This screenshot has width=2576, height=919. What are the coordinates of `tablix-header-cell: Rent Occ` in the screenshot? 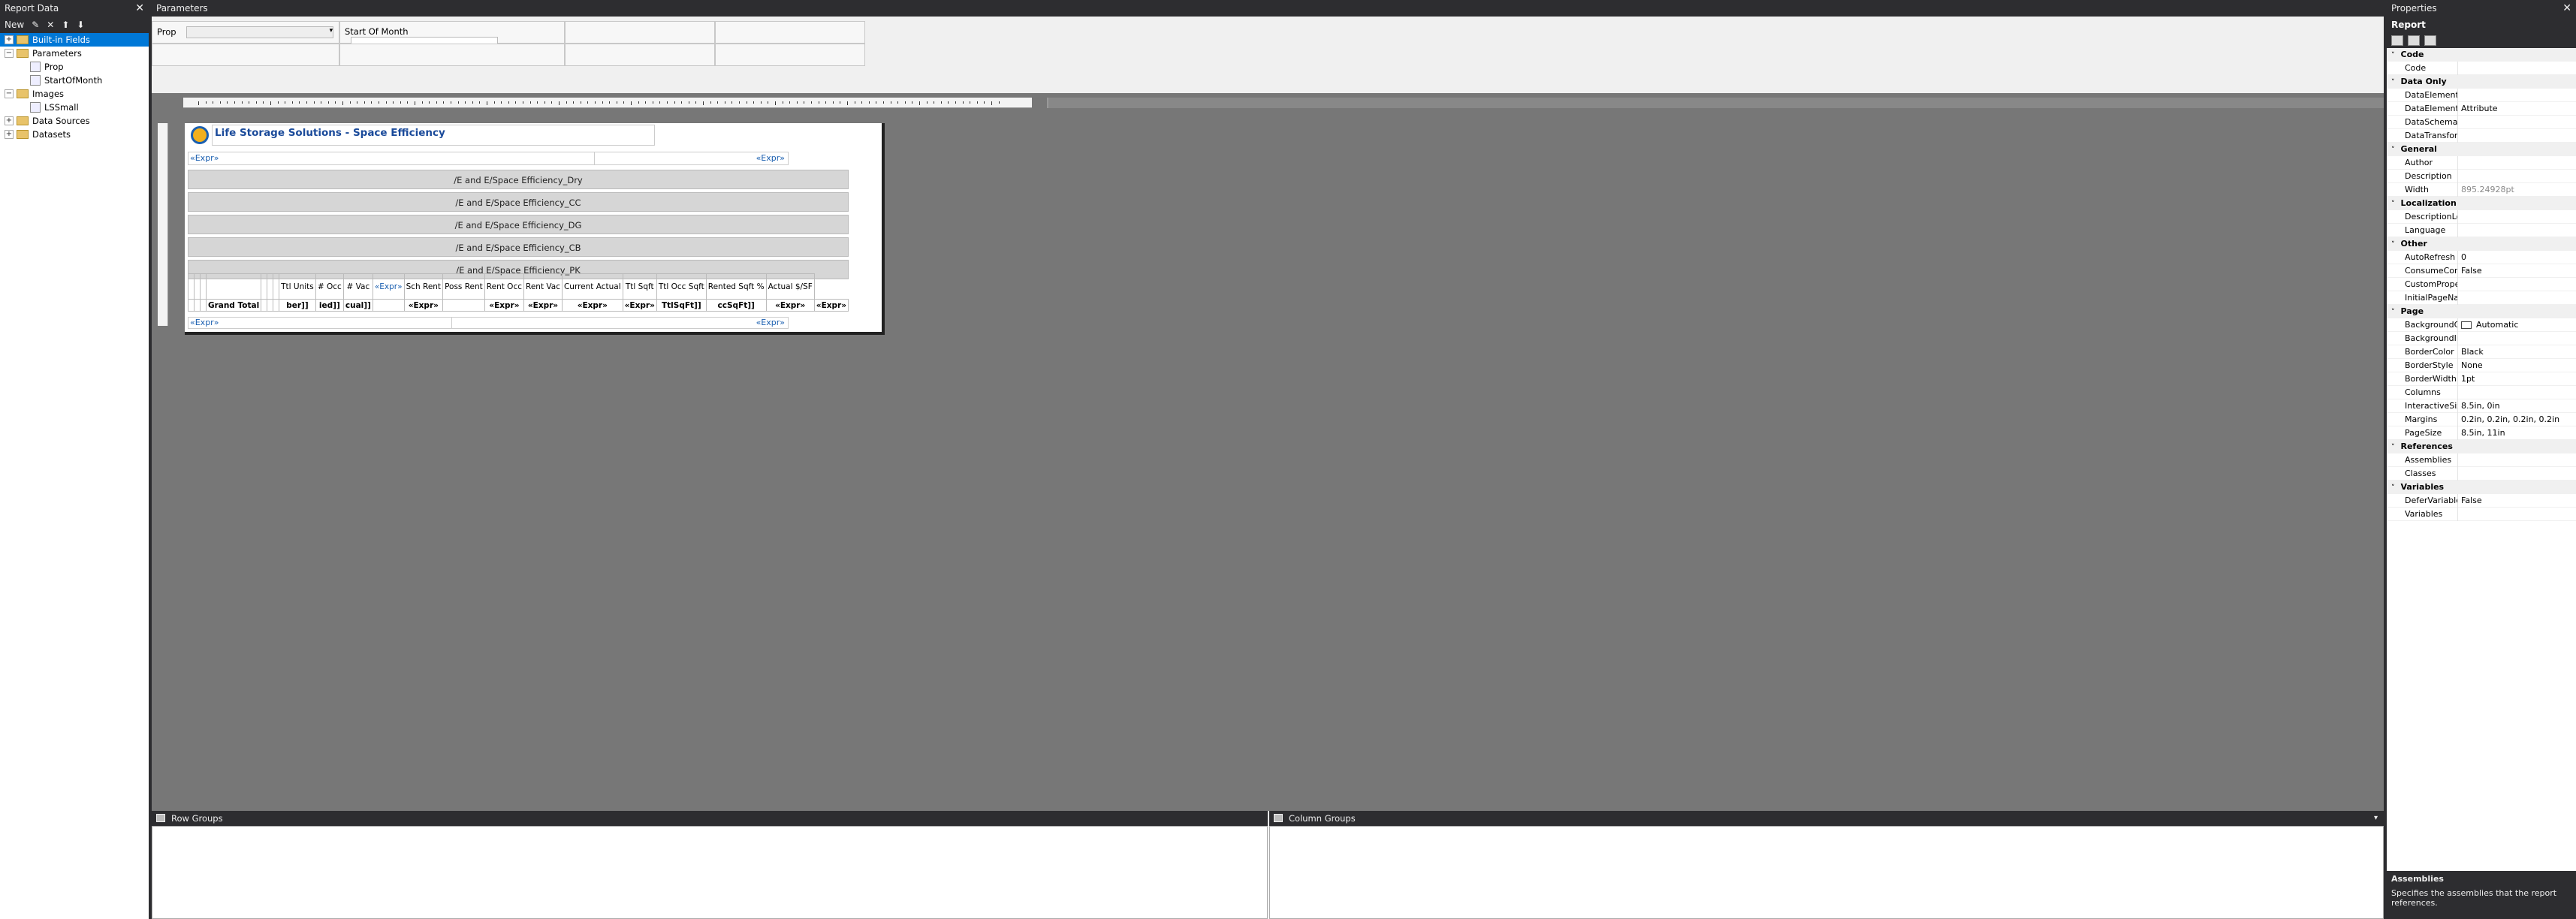 It's located at (504, 287).